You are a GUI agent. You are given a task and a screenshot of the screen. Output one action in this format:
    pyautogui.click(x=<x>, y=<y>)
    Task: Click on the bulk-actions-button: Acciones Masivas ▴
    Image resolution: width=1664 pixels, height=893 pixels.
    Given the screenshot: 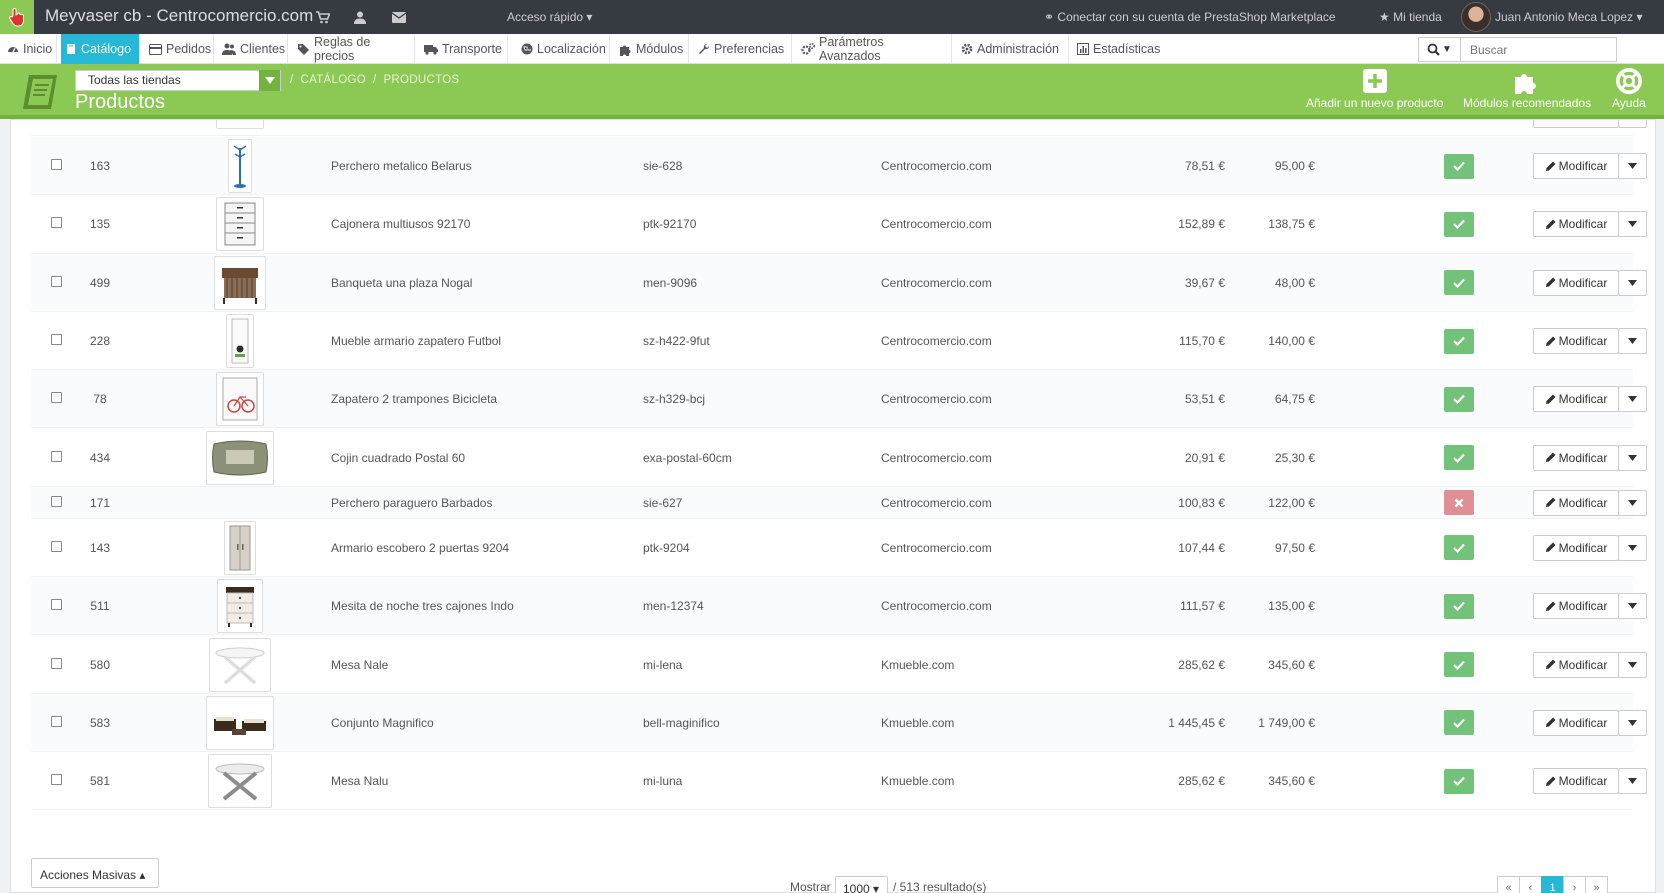 What is the action you would take?
    pyautogui.click(x=95, y=873)
    